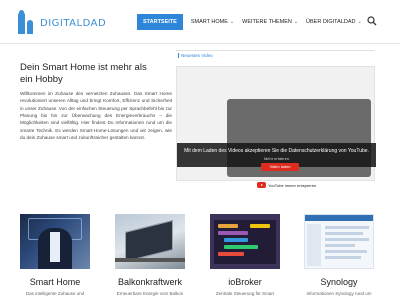 The width and height of the screenshot is (400, 300). I want to click on nav-label: STARTSEITE, so click(160, 22).